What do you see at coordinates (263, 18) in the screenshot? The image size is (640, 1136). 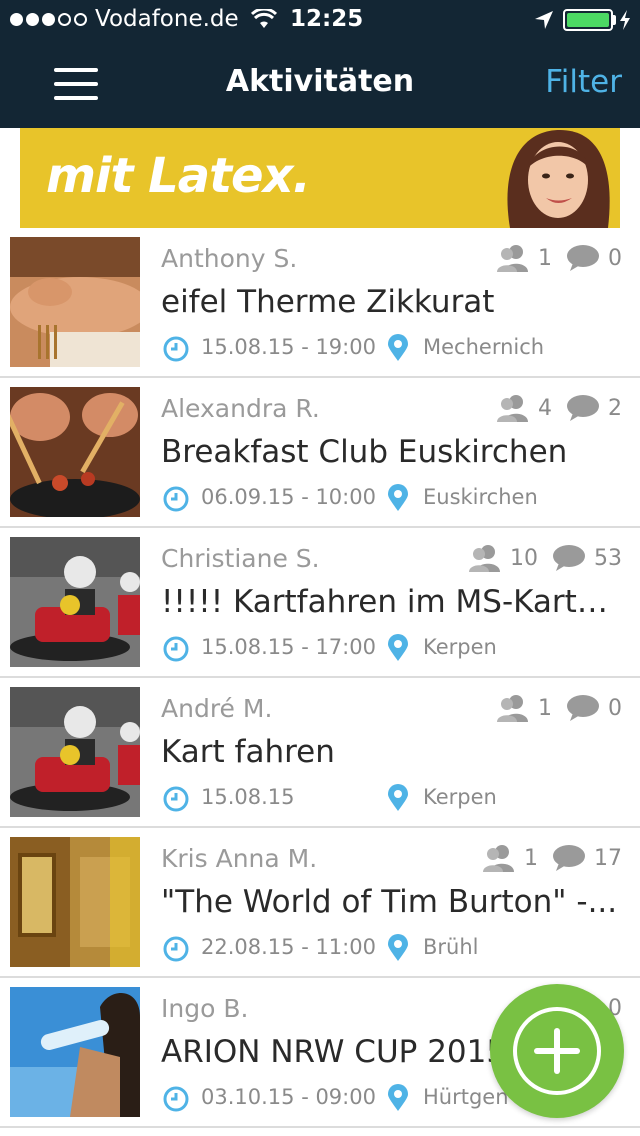 I see `wifi-icon` at bounding box center [263, 18].